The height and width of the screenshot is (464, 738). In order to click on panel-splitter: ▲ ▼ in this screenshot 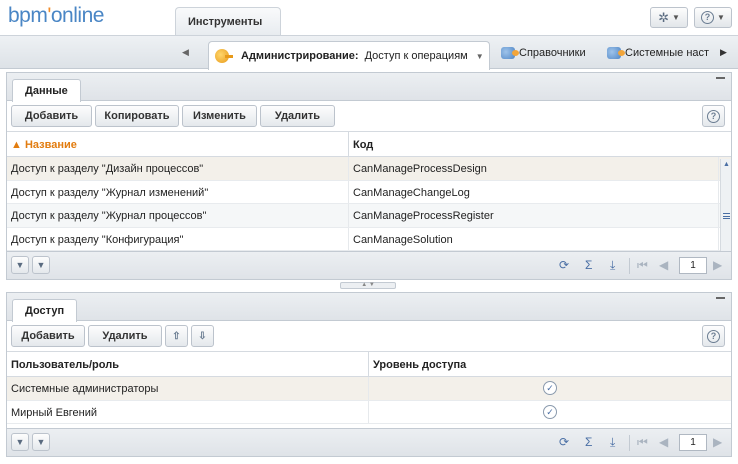, I will do `click(368, 285)`.